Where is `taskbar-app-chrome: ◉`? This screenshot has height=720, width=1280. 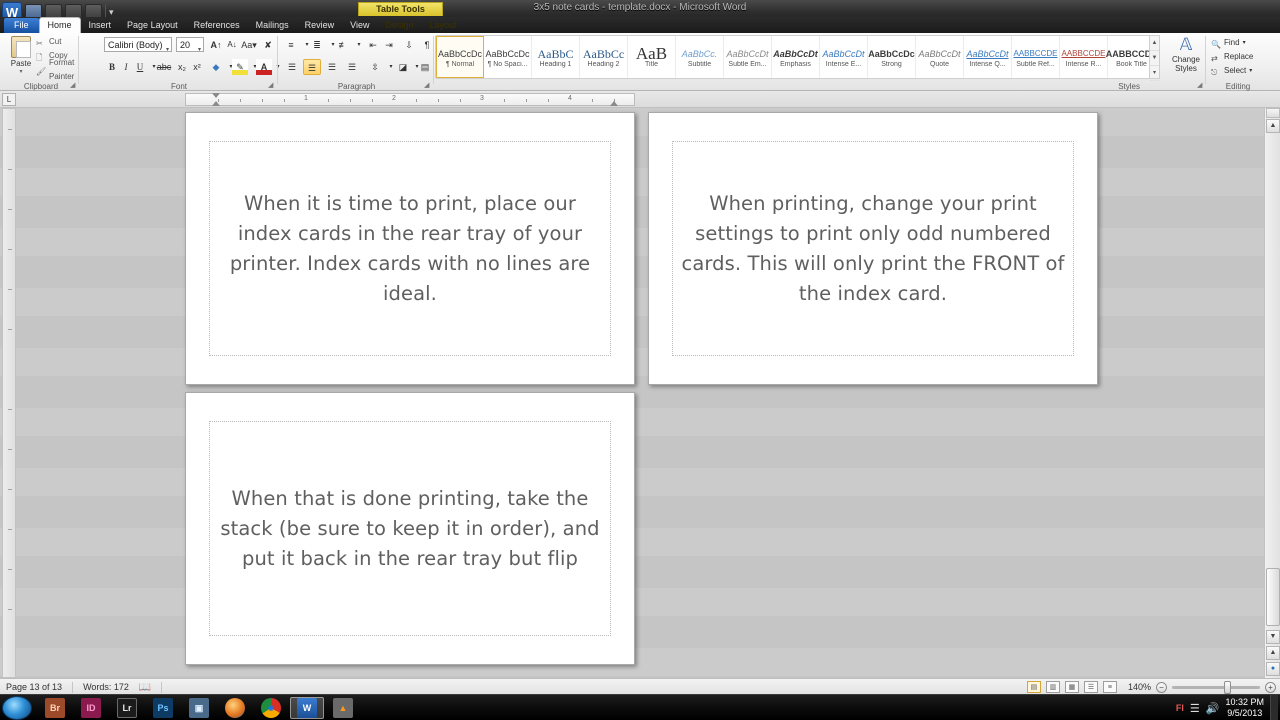
taskbar-app-chrome: ◉ is located at coordinates (271, 708).